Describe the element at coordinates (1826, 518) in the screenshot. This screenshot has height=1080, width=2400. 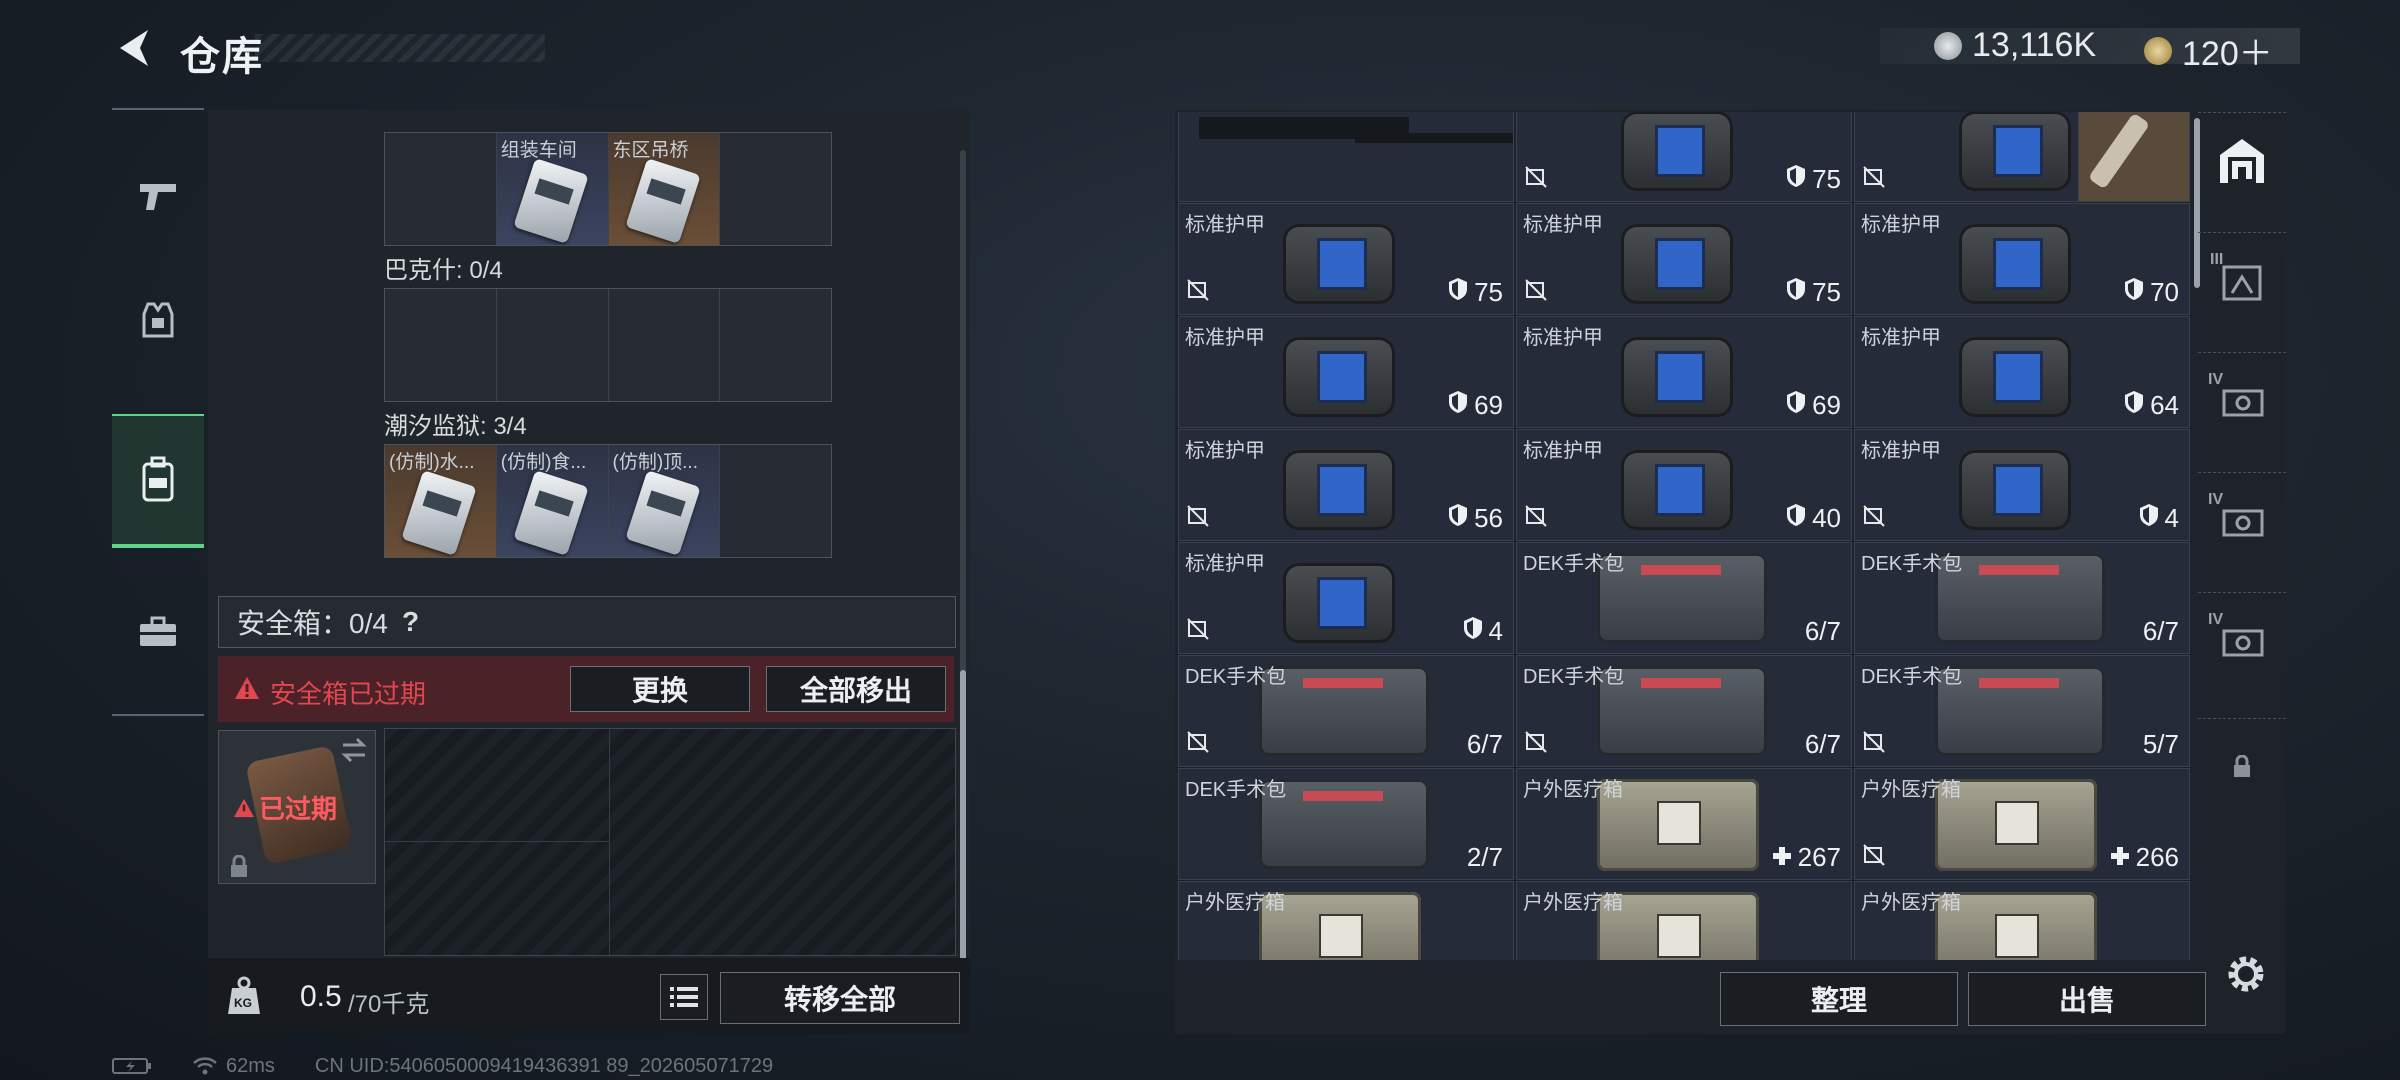
I see `item-value-text: 40` at that location.